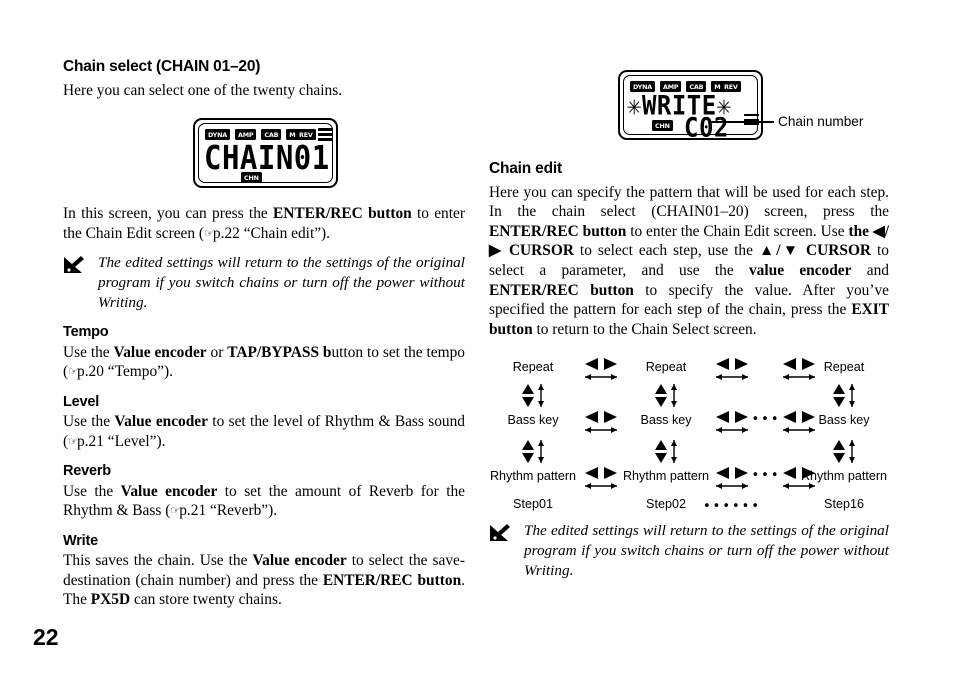 The image size is (954, 677). I want to click on diagram-ellipsis-rhythm-pattern: •••, so click(766, 475).